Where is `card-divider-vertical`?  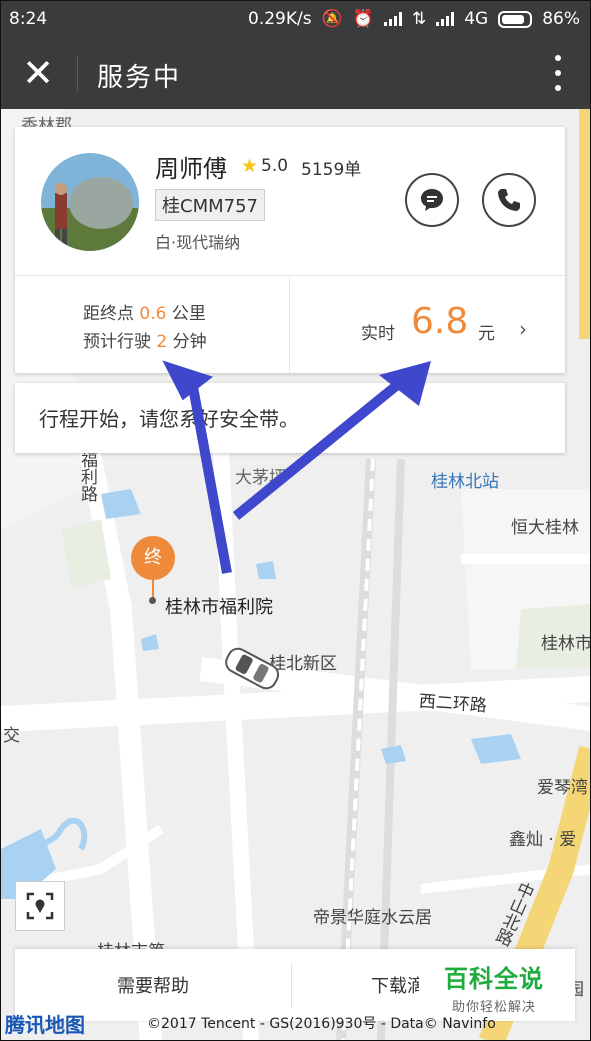
card-divider-vertical is located at coordinates (289, 325).